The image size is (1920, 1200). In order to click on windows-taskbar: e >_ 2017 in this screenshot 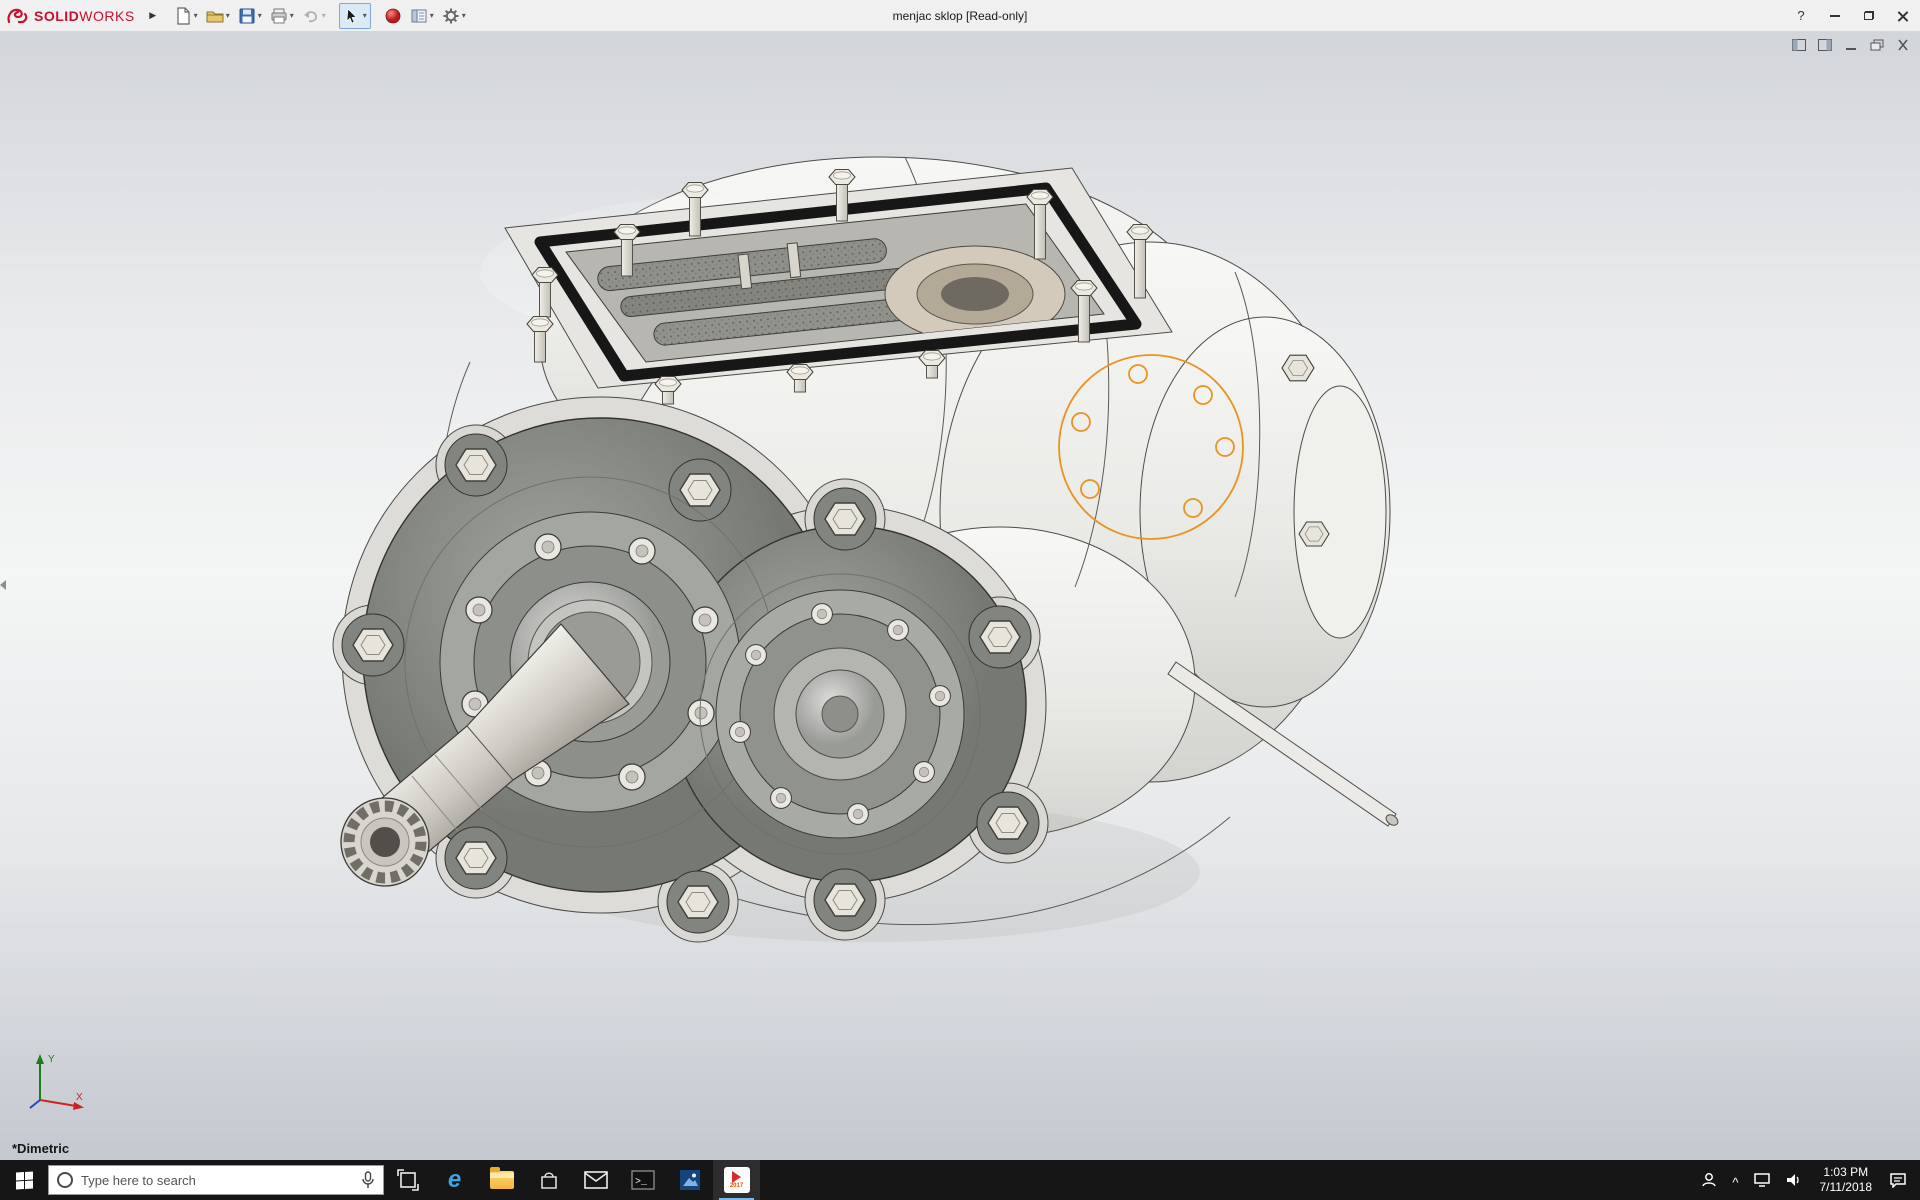, I will do `click(960, 1180)`.